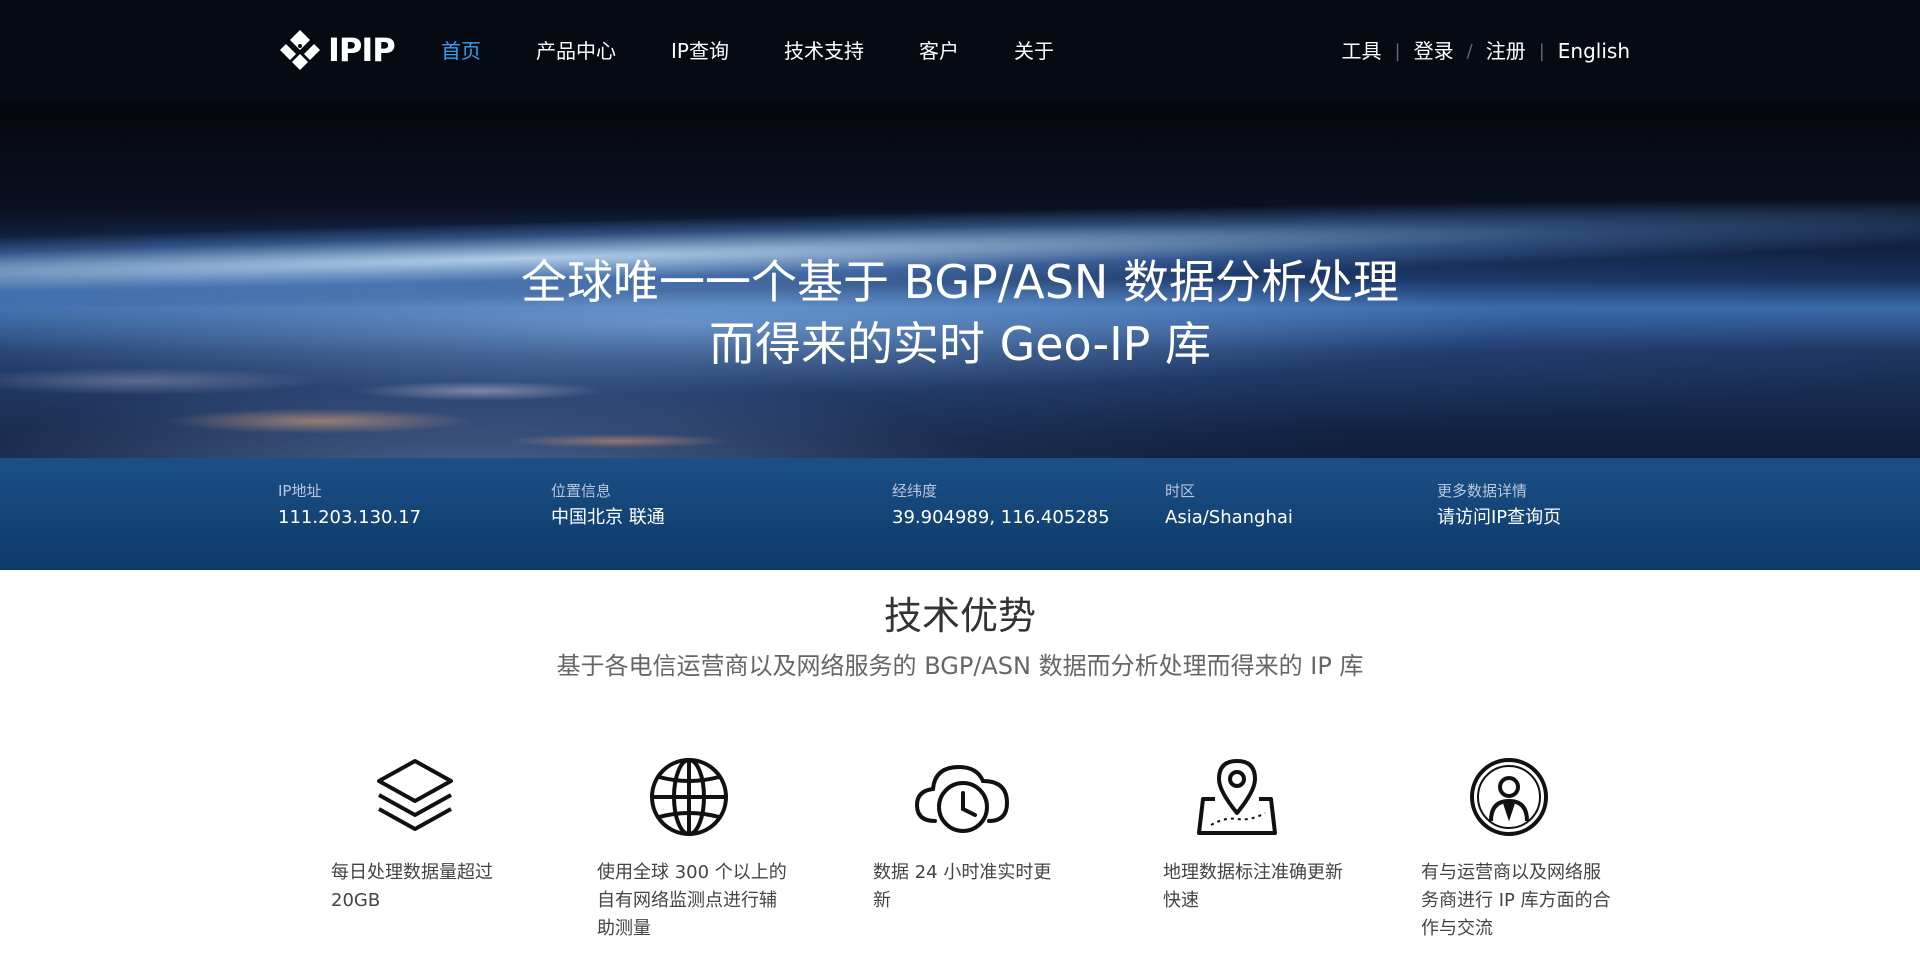  Describe the element at coordinates (960, 666) in the screenshot. I see `section-subtitle: 基于各电信运营商以及网络服务的 BGP/ASN 数据而分析处理而得来的 IP 库` at that location.